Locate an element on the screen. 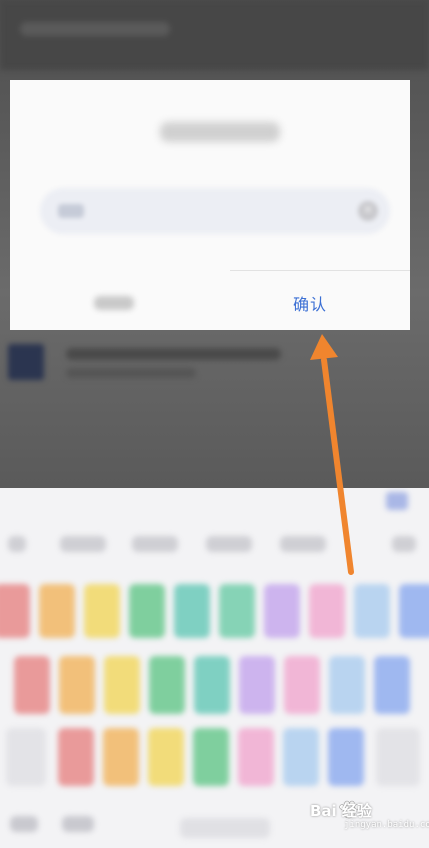 This screenshot has width=429, height=848. dialog-divider is located at coordinates (320, 270).